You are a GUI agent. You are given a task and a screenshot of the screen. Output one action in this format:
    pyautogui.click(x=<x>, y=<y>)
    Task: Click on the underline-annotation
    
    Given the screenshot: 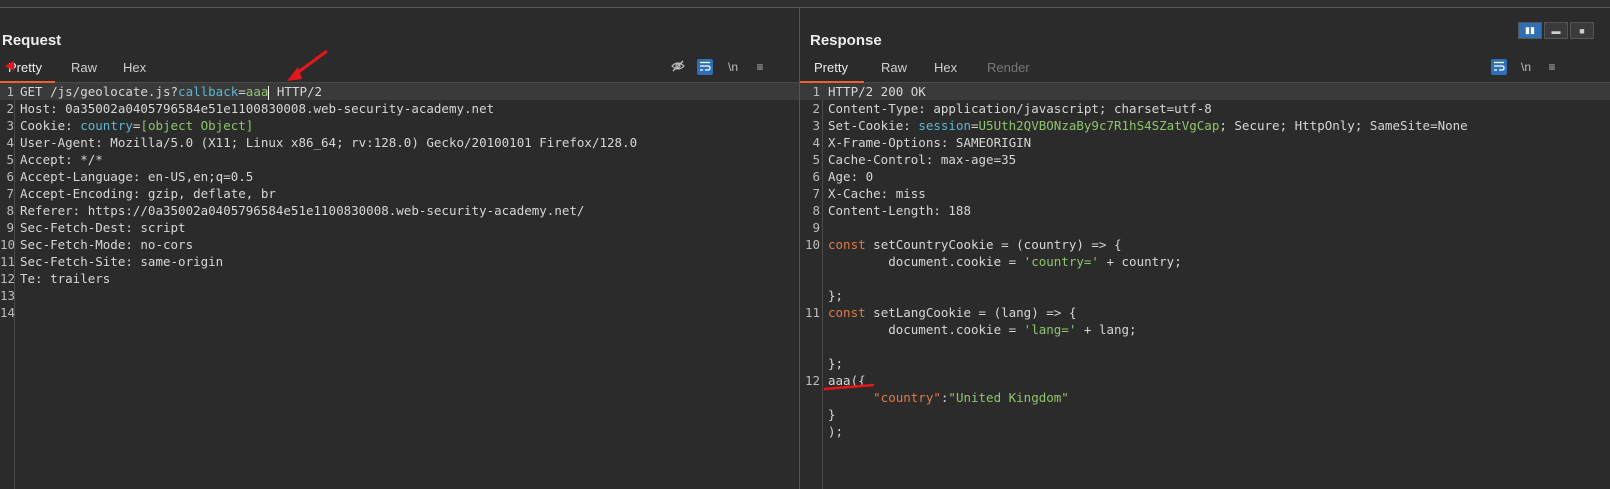 What is the action you would take?
    pyautogui.click(x=849, y=387)
    